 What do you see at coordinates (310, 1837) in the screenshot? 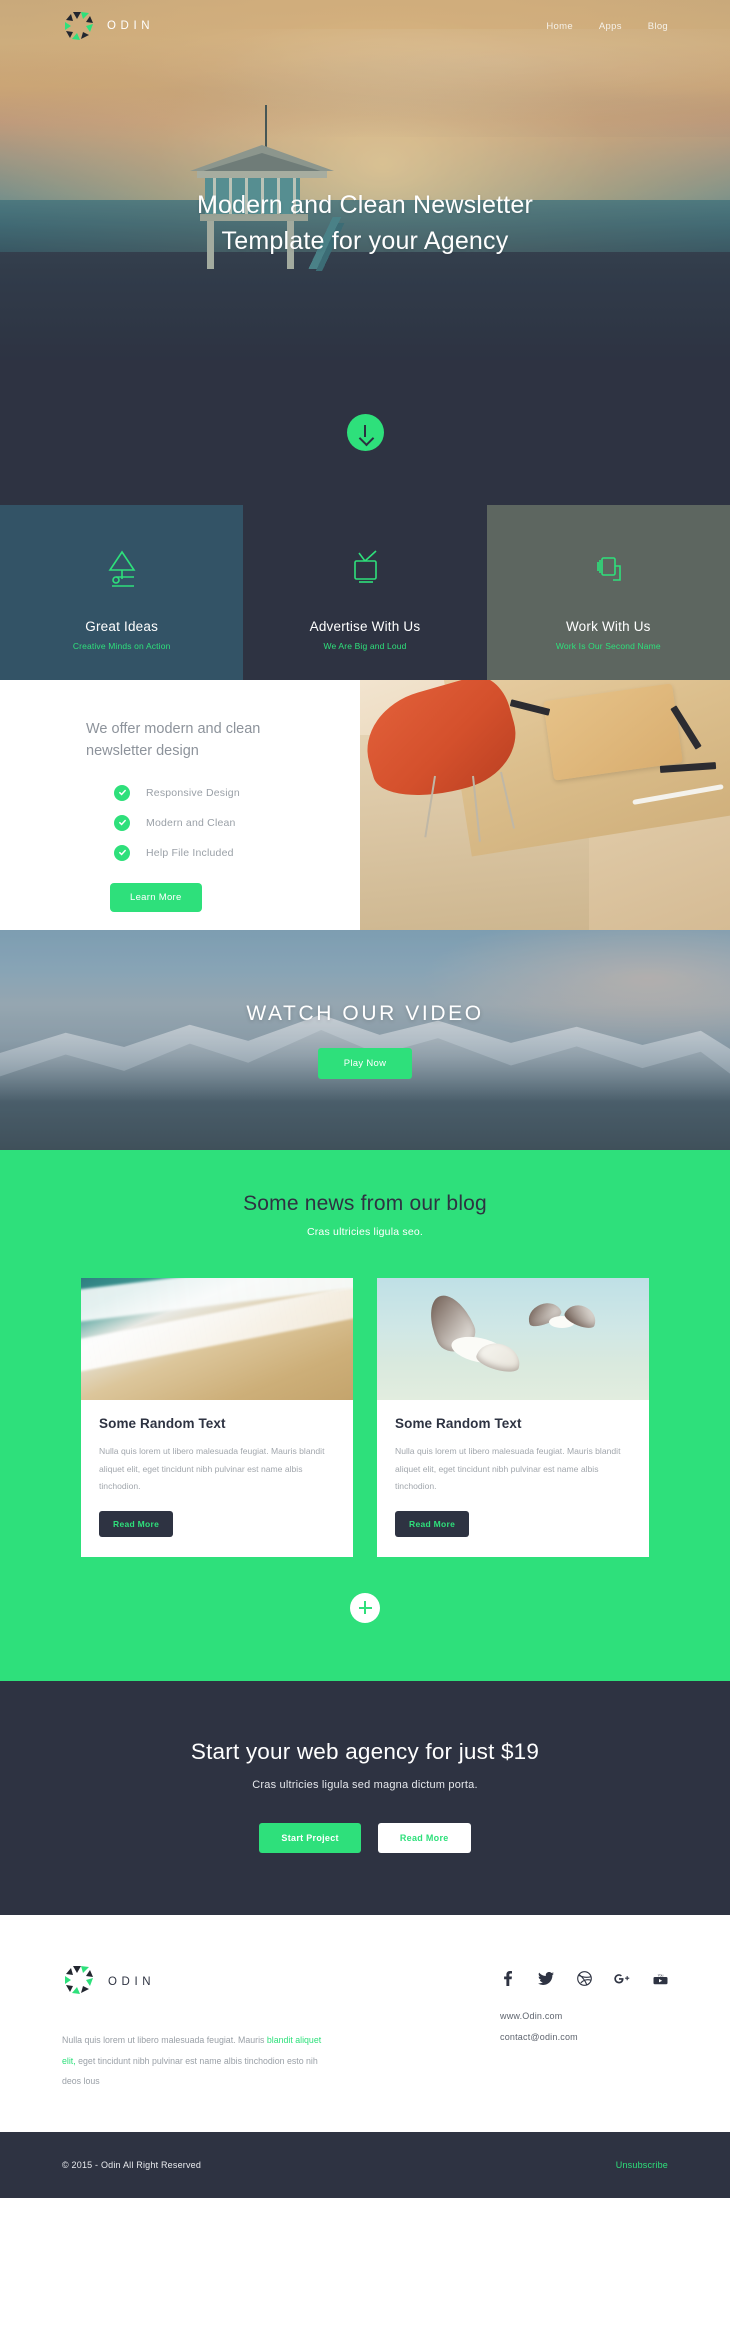
I see `start-project-button: Start Project` at bounding box center [310, 1837].